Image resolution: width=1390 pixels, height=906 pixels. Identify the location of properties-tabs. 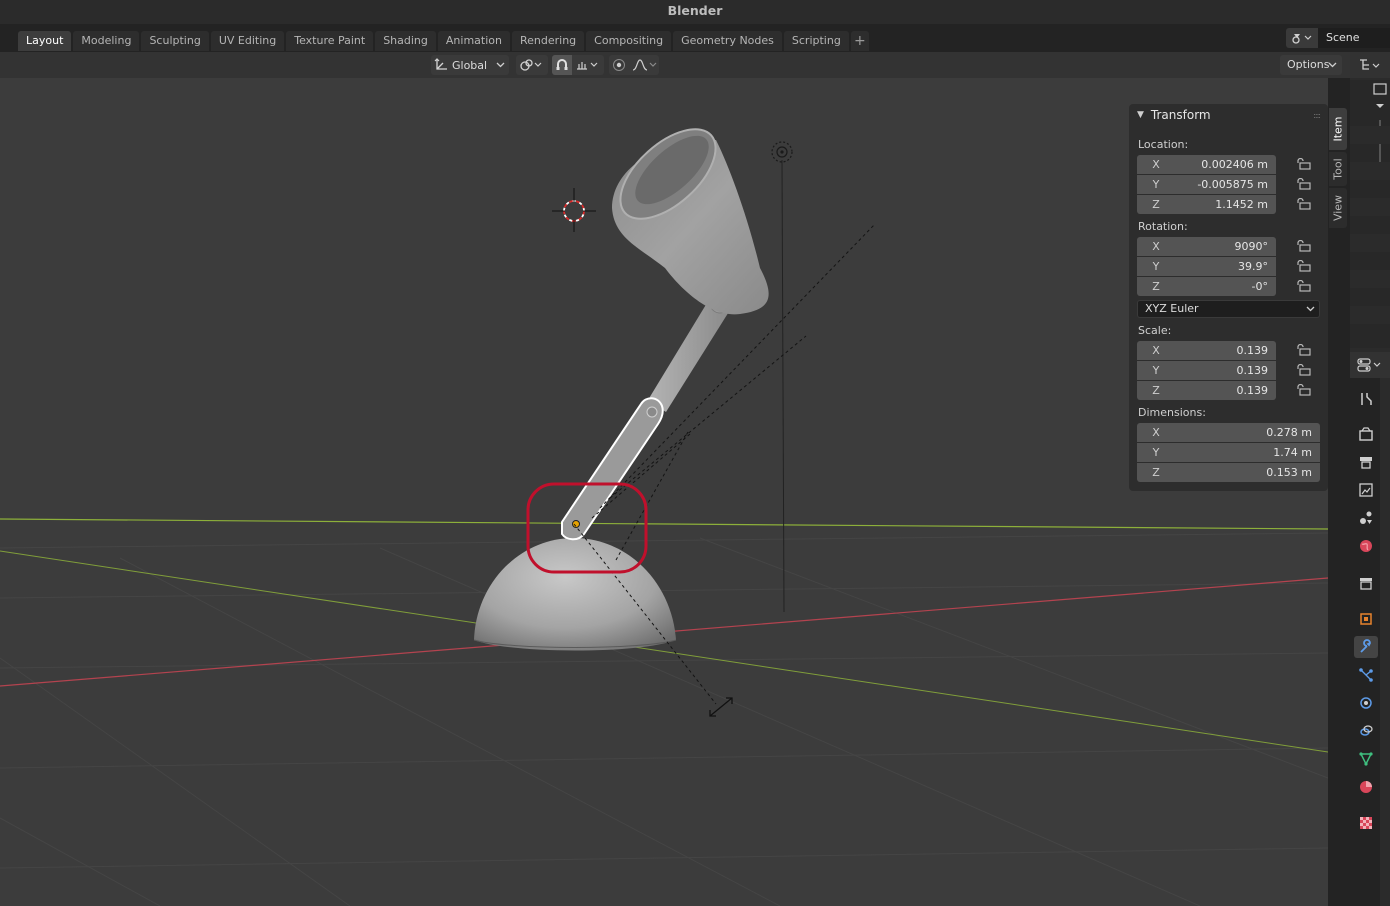
(1365, 642).